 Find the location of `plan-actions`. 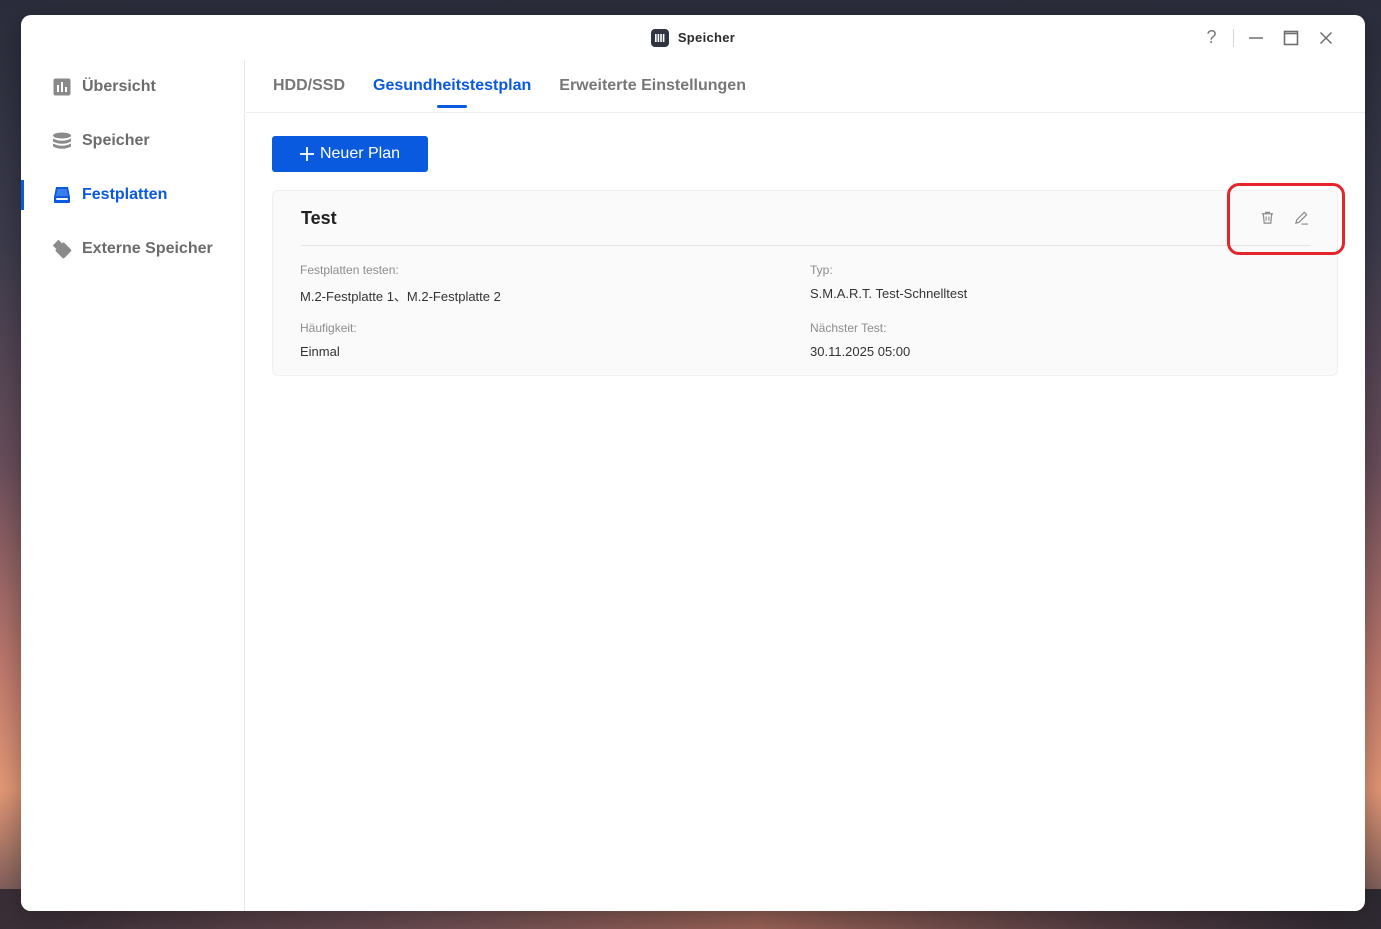

plan-actions is located at coordinates (1284, 217).